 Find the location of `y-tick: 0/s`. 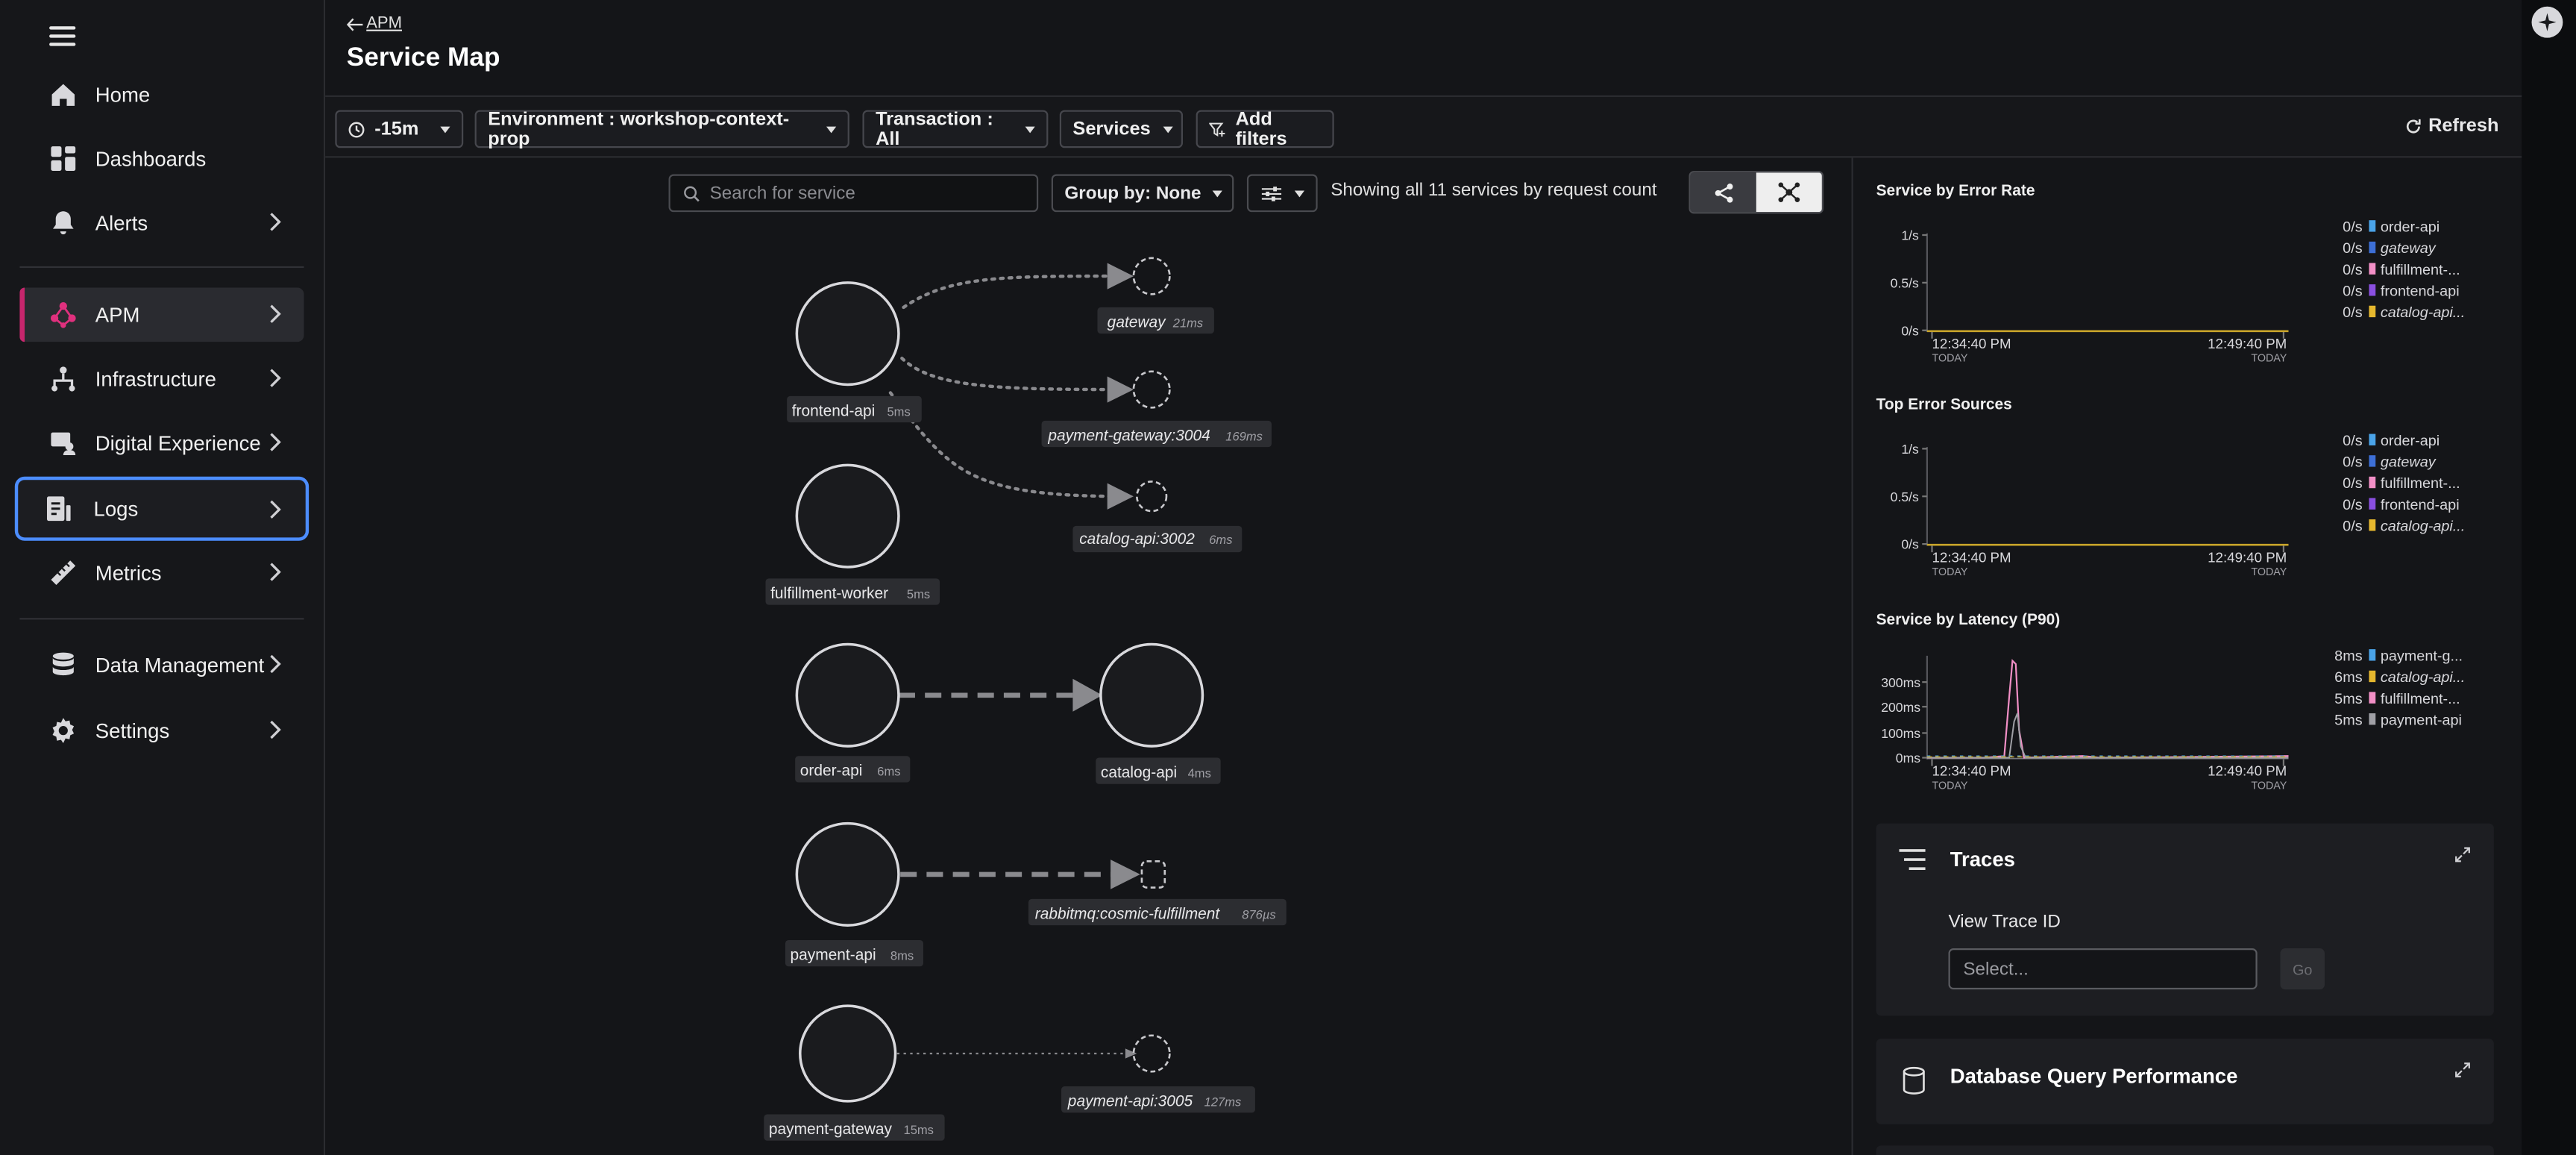

y-tick: 0/s is located at coordinates (1910, 330).